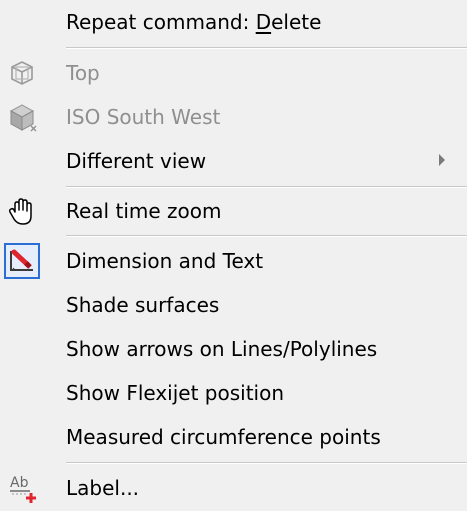 This screenshot has width=467, height=511. I want to click on accelerator-key: D, so click(263, 22).